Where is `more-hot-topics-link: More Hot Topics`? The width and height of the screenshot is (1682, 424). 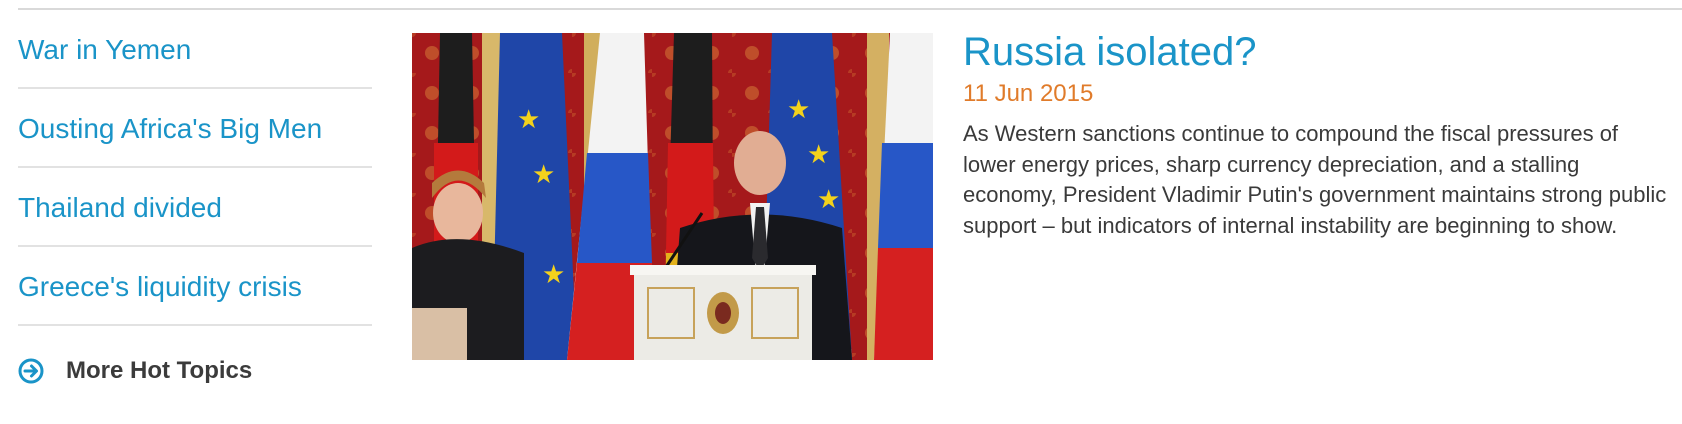
more-hot-topics-link: More Hot Topics is located at coordinates (135, 371).